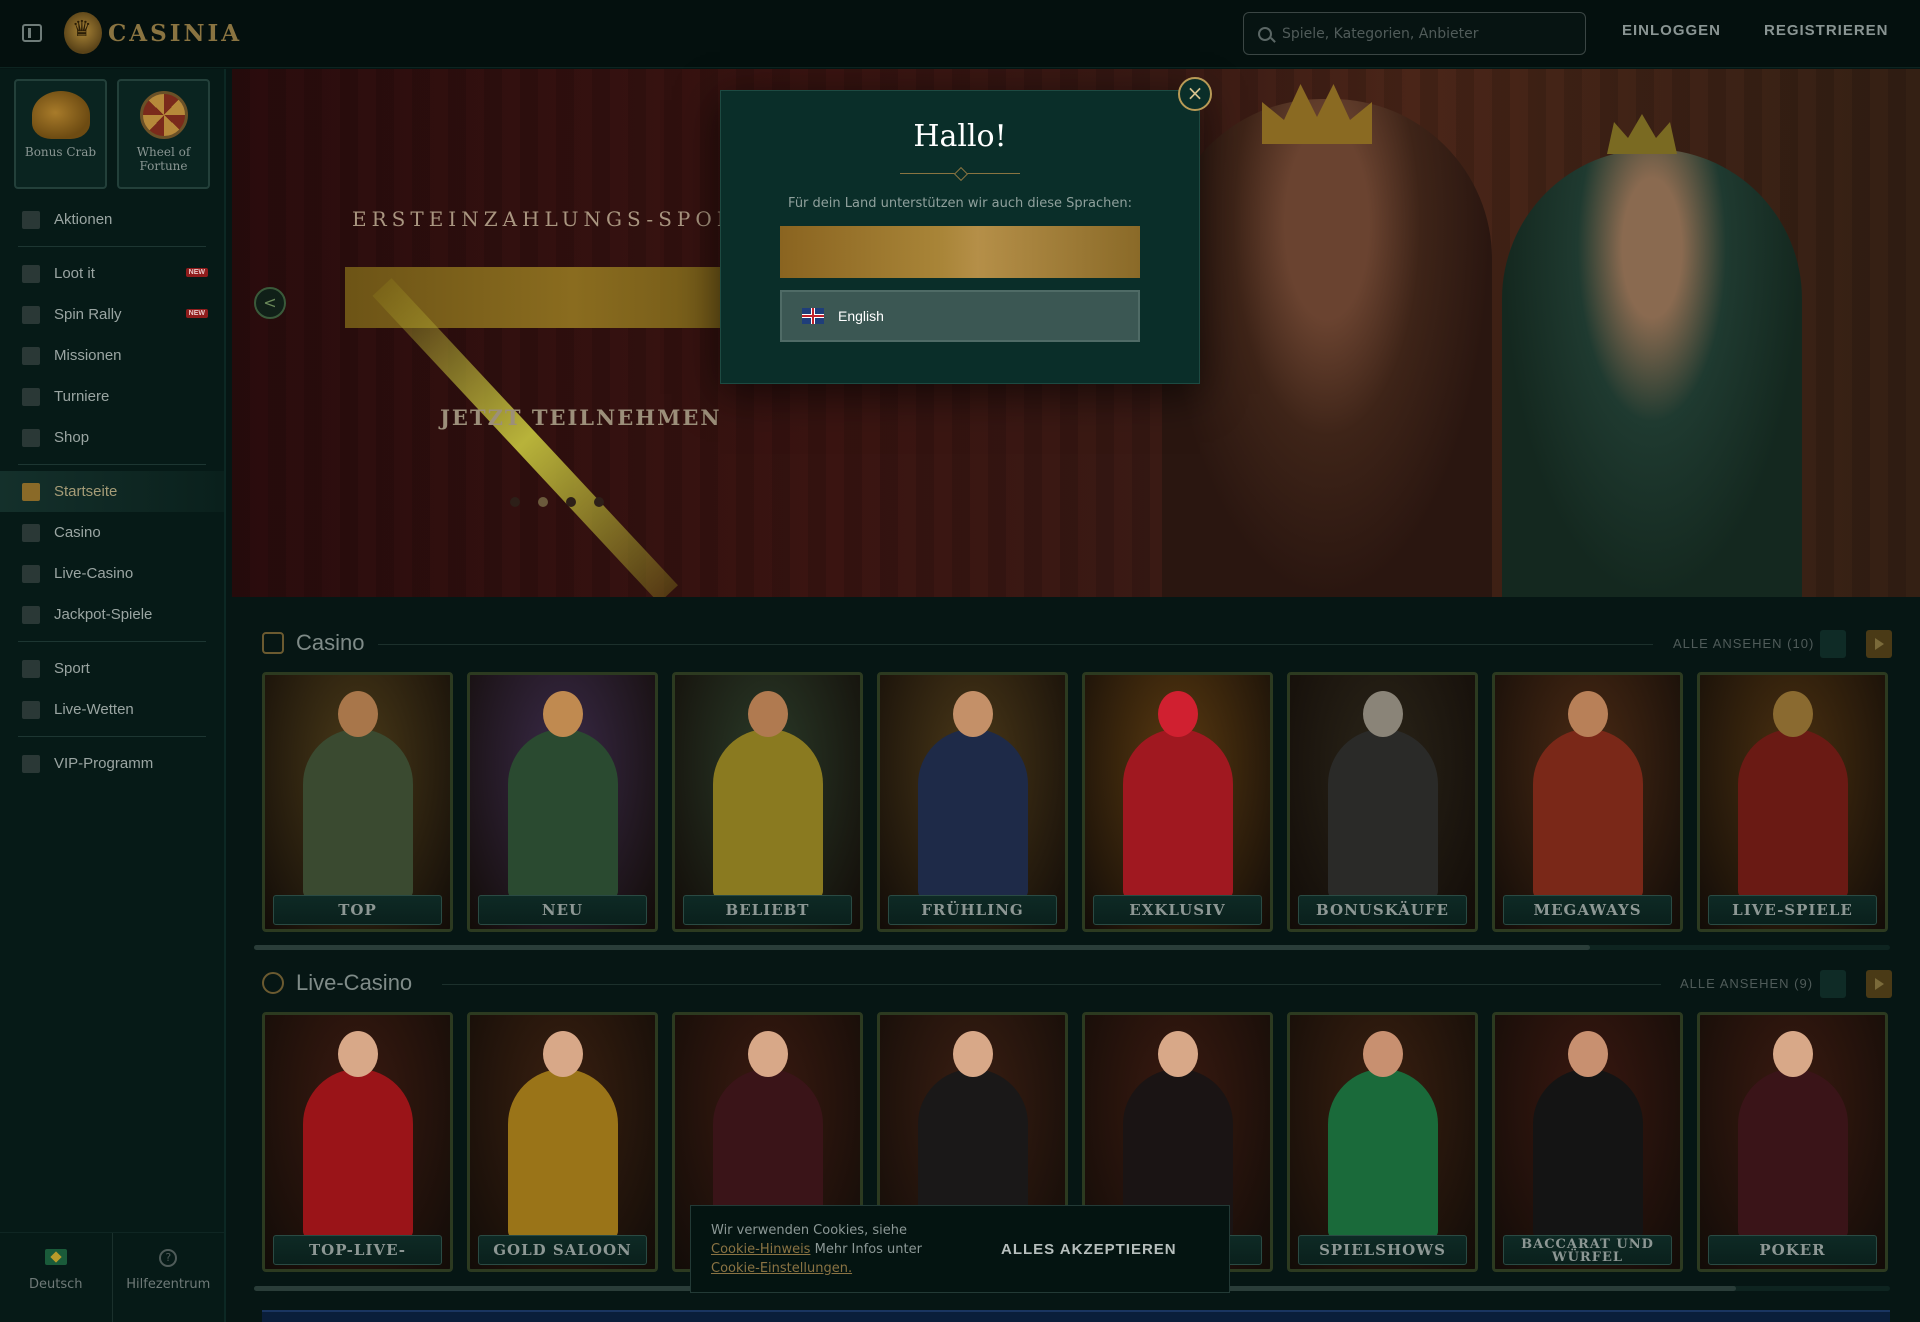 The width and height of the screenshot is (1920, 1322). I want to click on promo-tile: Wheel of Fortune, so click(163, 134).